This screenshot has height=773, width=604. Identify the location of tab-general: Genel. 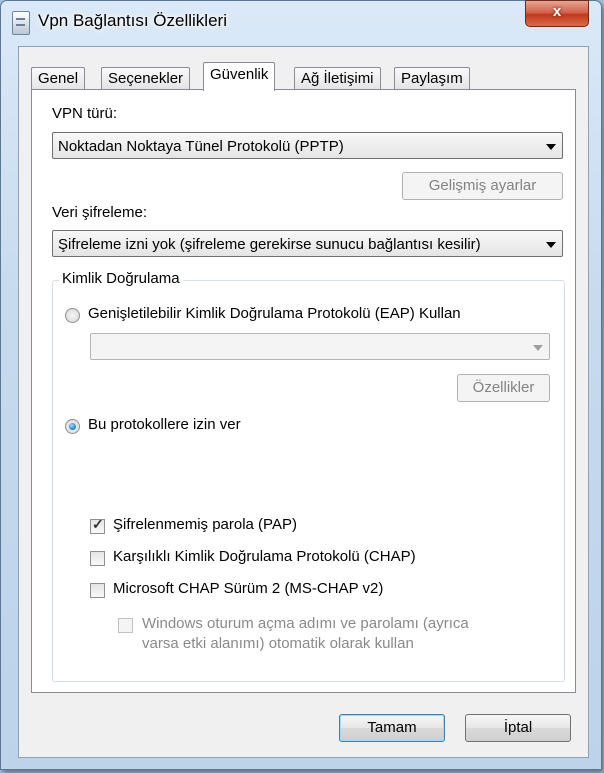
(58, 78).